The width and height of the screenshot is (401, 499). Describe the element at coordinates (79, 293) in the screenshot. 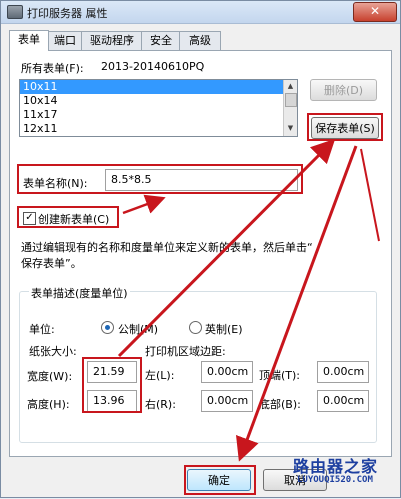

I see `form-description-label: 表单描述(度量单位)` at that location.